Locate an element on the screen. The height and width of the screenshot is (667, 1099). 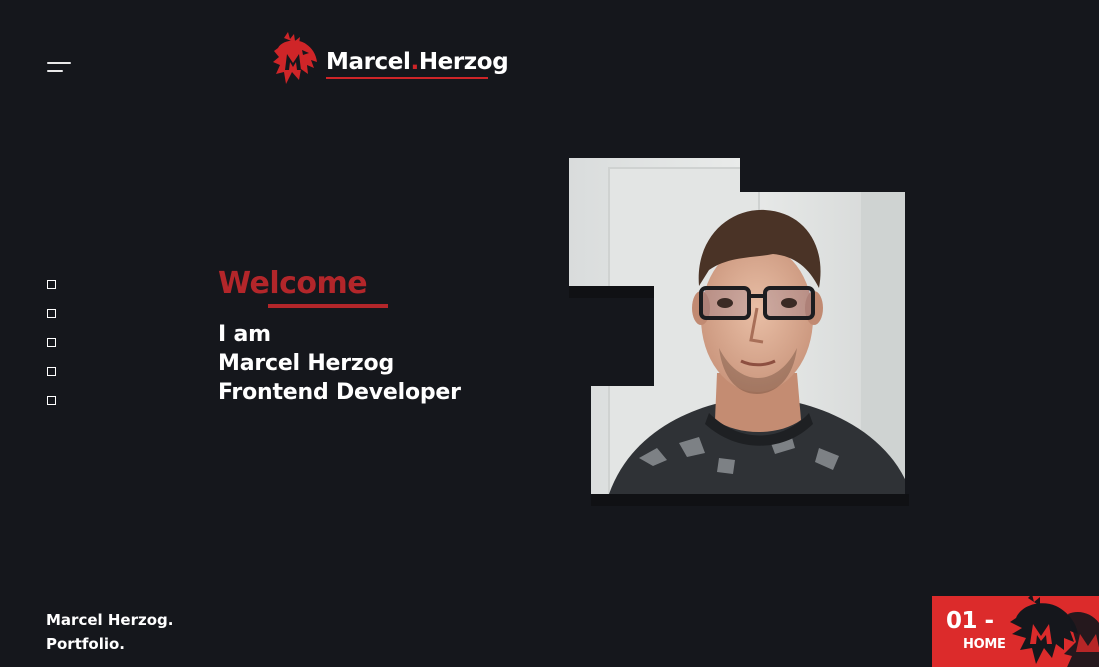
welcome-text: Welcome is located at coordinates (293, 283).